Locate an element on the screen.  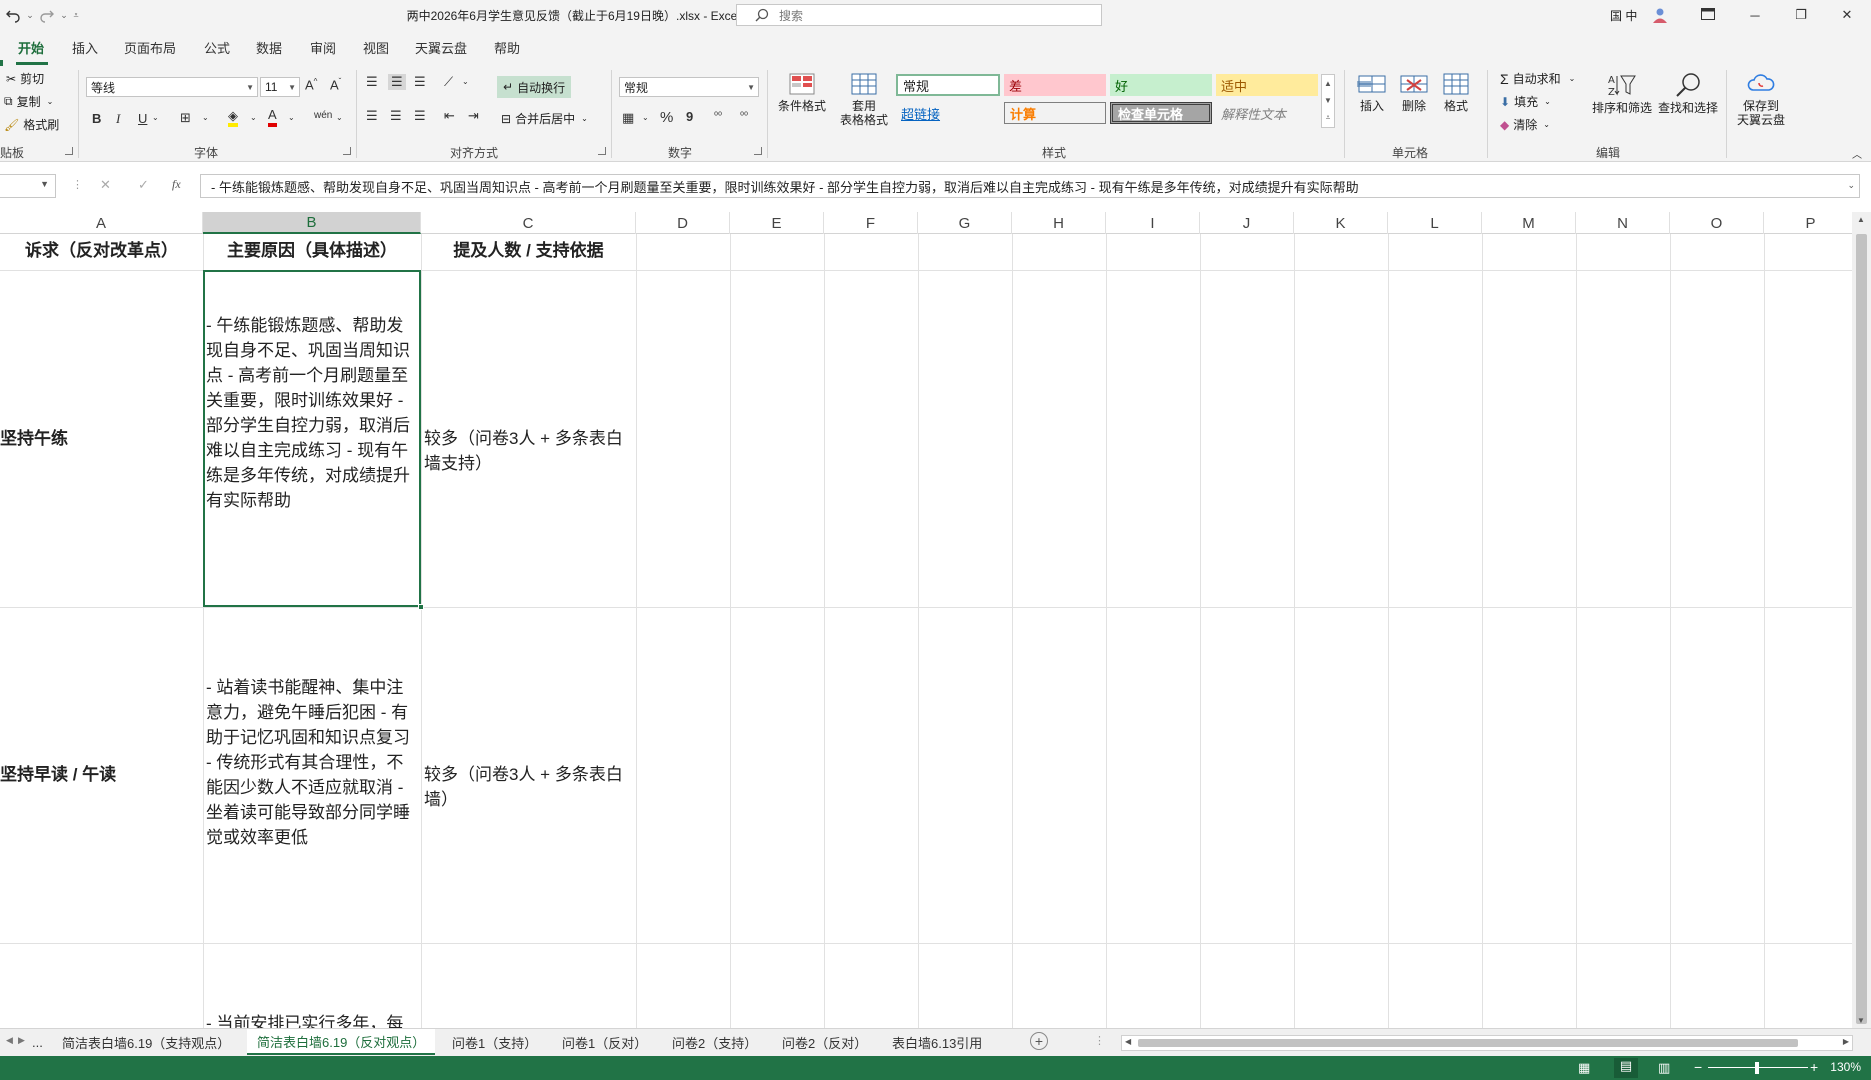
decrease-decimal-icon: ⁰⁰ is located at coordinates (744, 116).